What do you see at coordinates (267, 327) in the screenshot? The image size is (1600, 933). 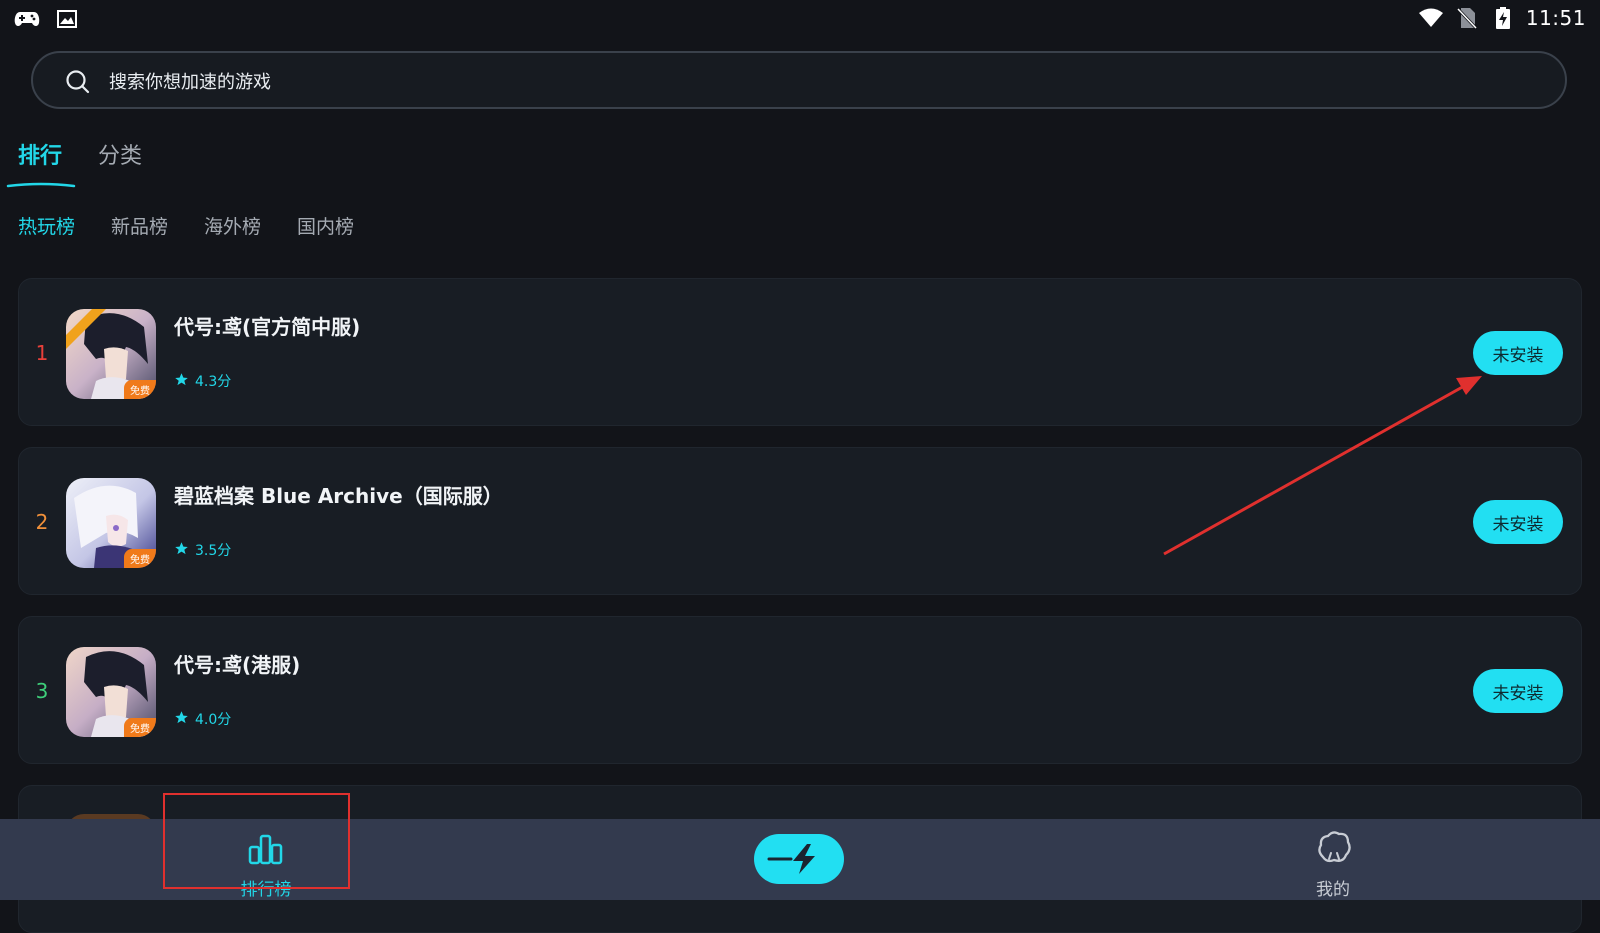 I see `game-name: 代号:鸢(官方简中服)` at bounding box center [267, 327].